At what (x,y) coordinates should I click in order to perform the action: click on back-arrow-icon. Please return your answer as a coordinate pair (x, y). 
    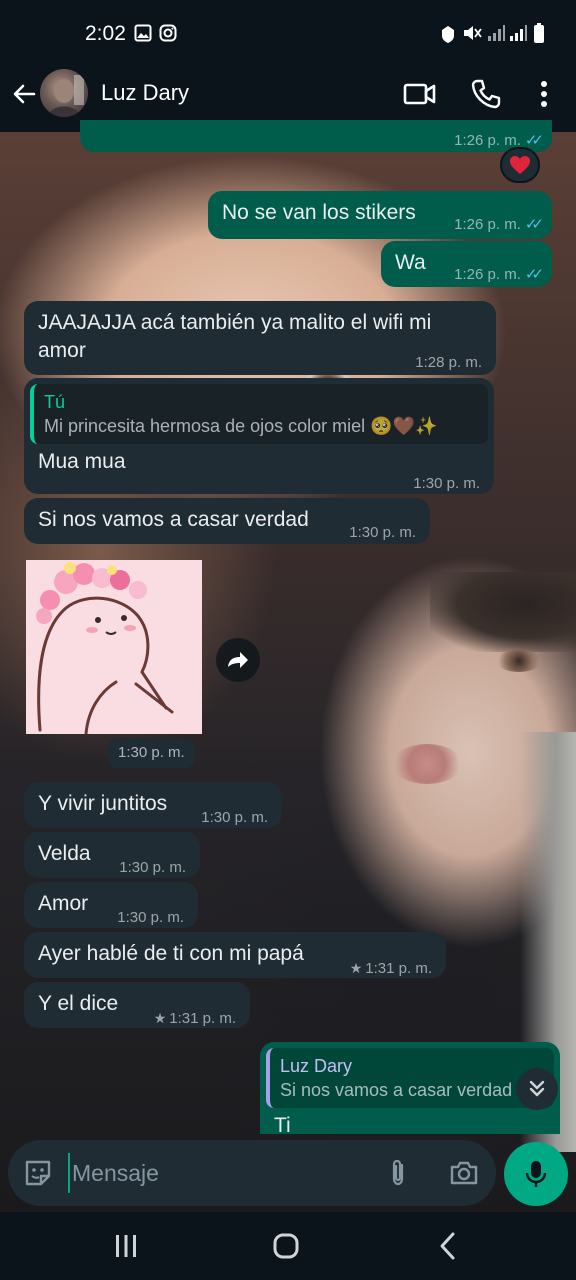
    Looking at the image, I should click on (24, 94).